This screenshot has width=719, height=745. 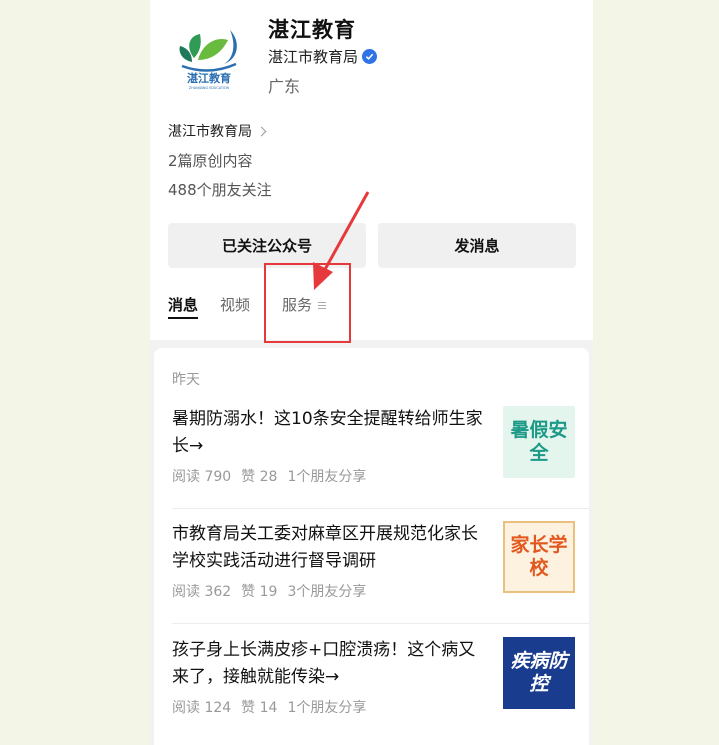 I want to click on logo-text: 湛江教育, so click(x=209, y=78).